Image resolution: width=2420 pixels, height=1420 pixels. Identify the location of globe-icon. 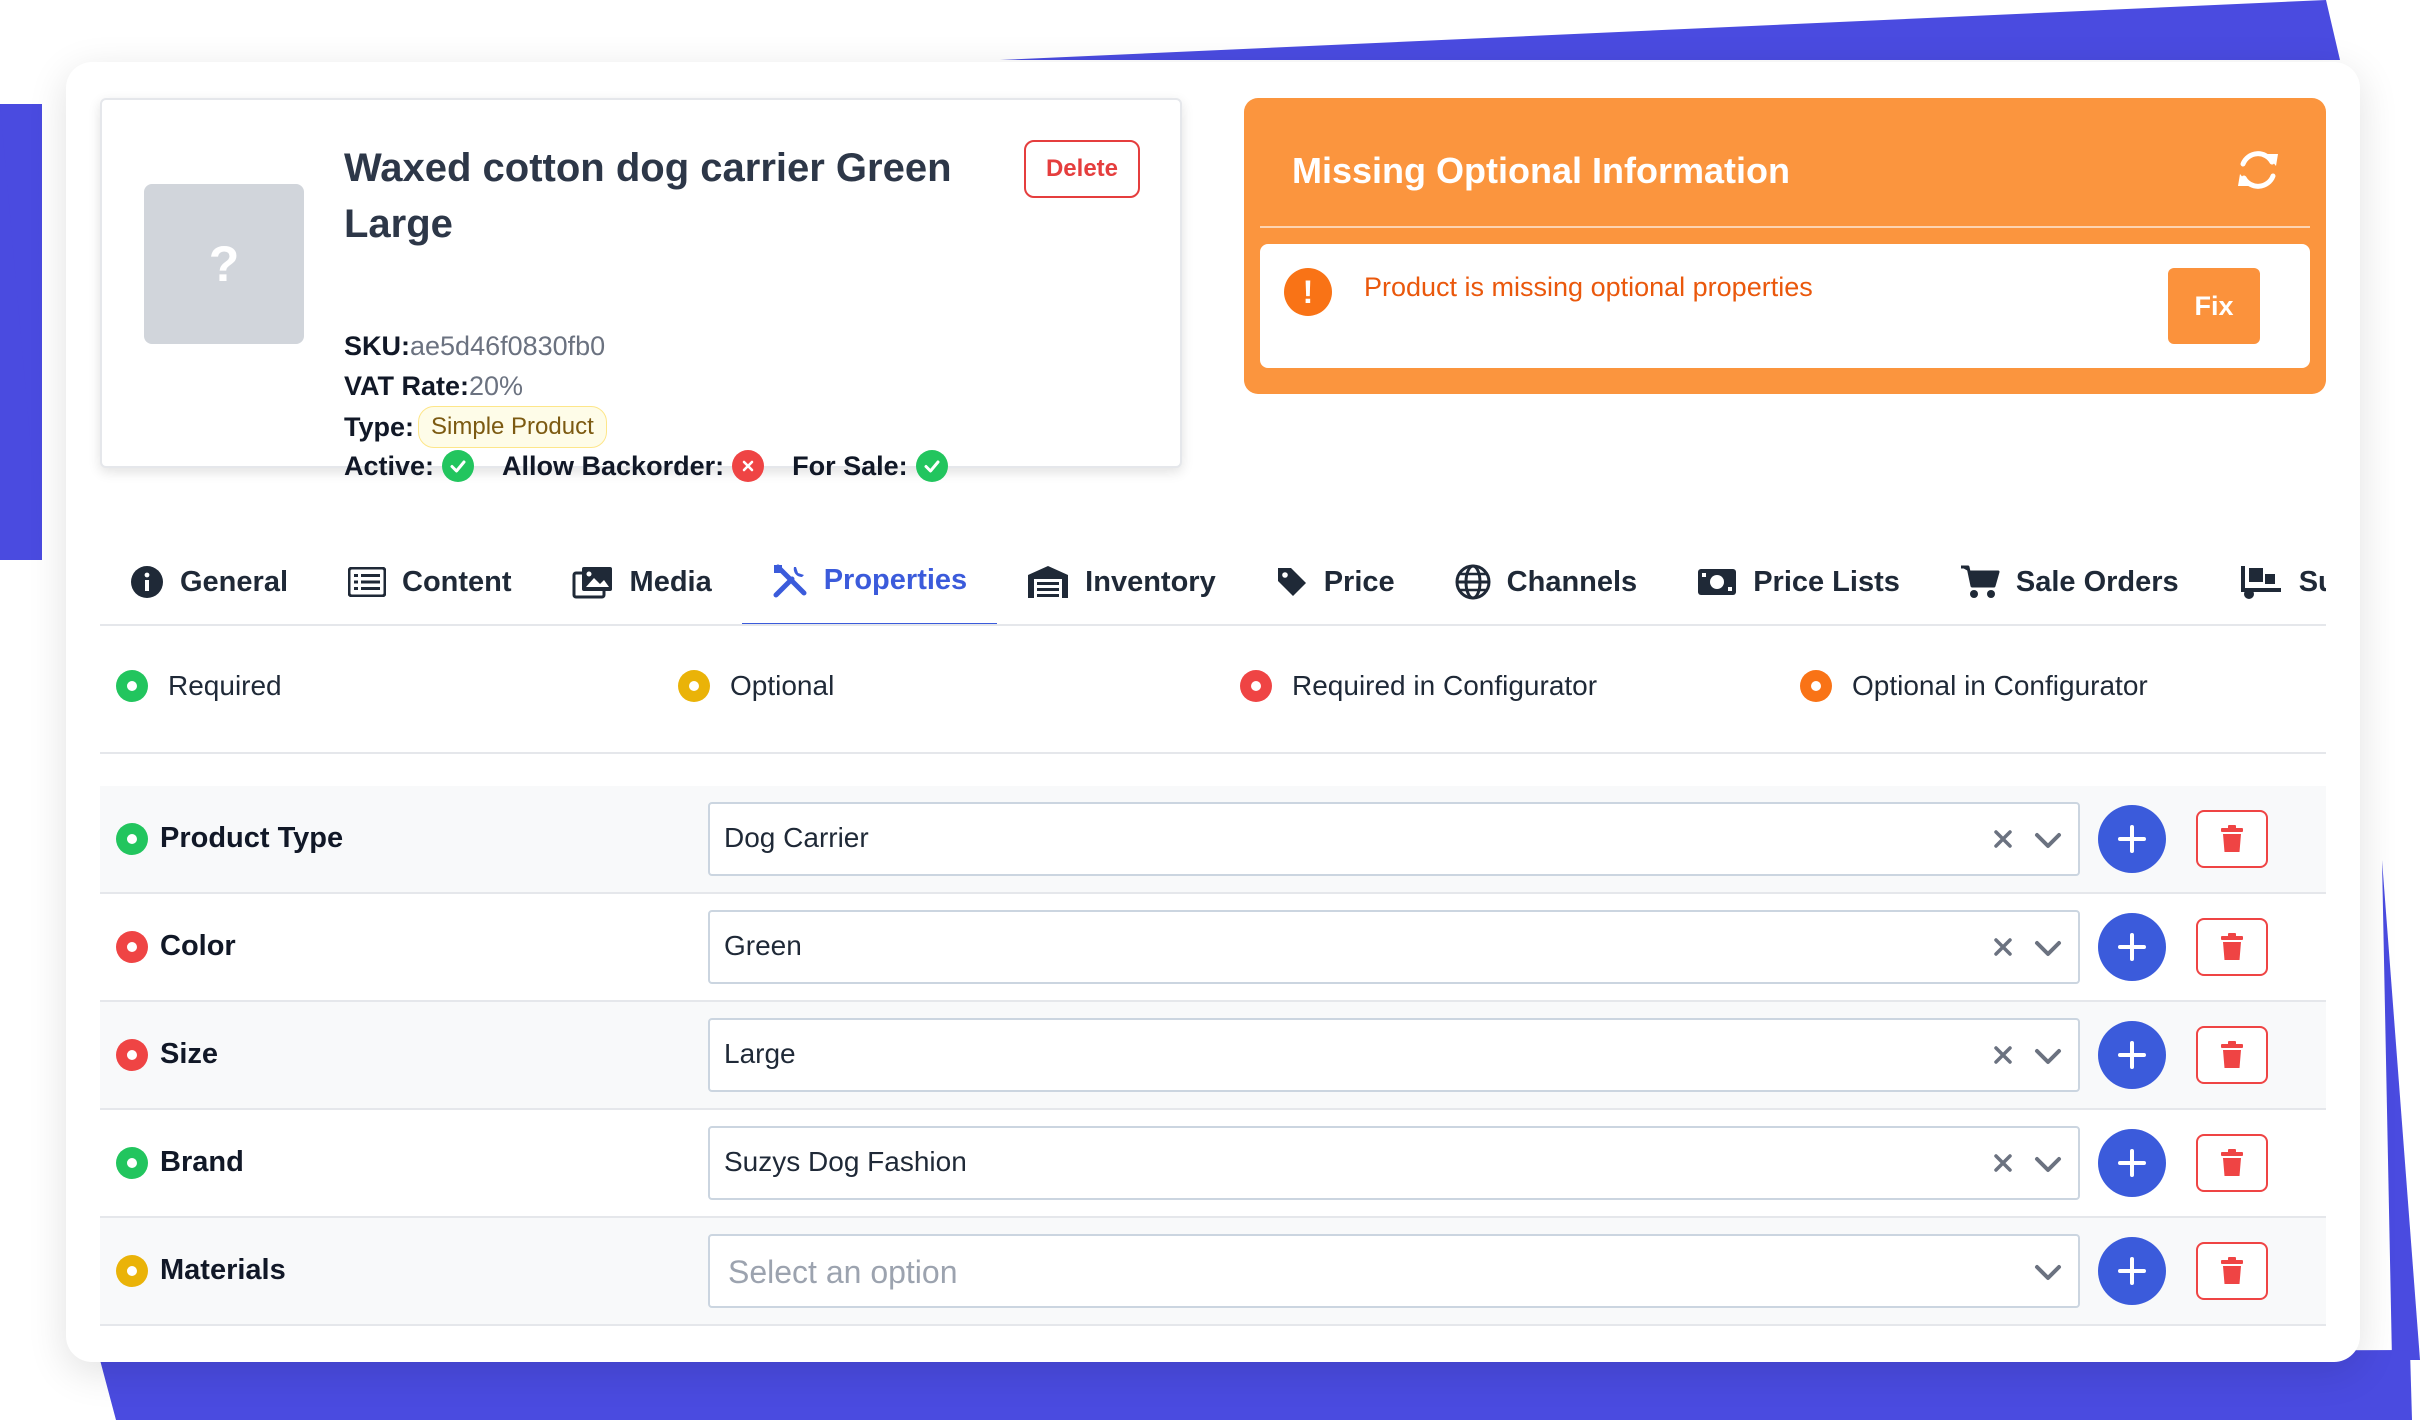
(1473, 582).